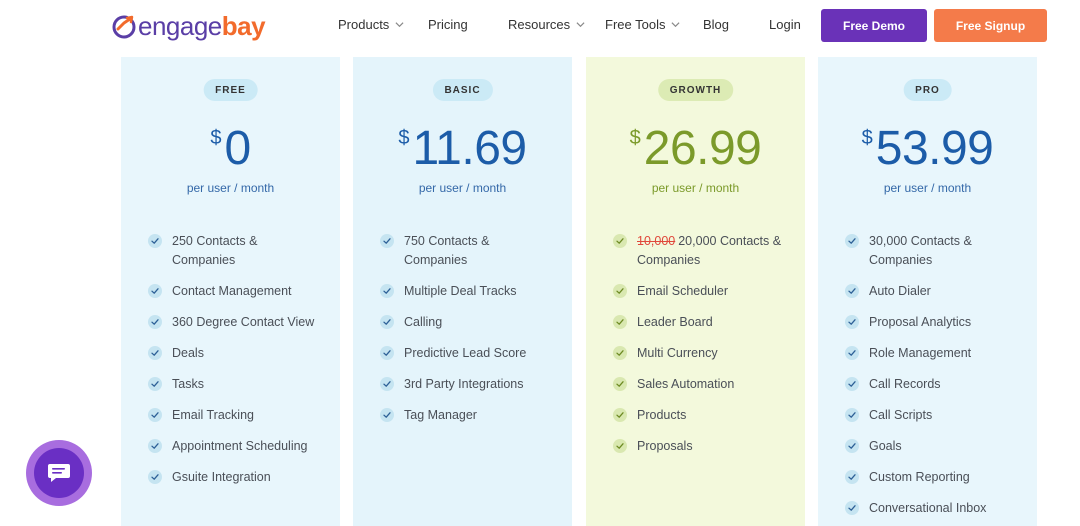  I want to click on feature-item: Calling, so click(467, 322).